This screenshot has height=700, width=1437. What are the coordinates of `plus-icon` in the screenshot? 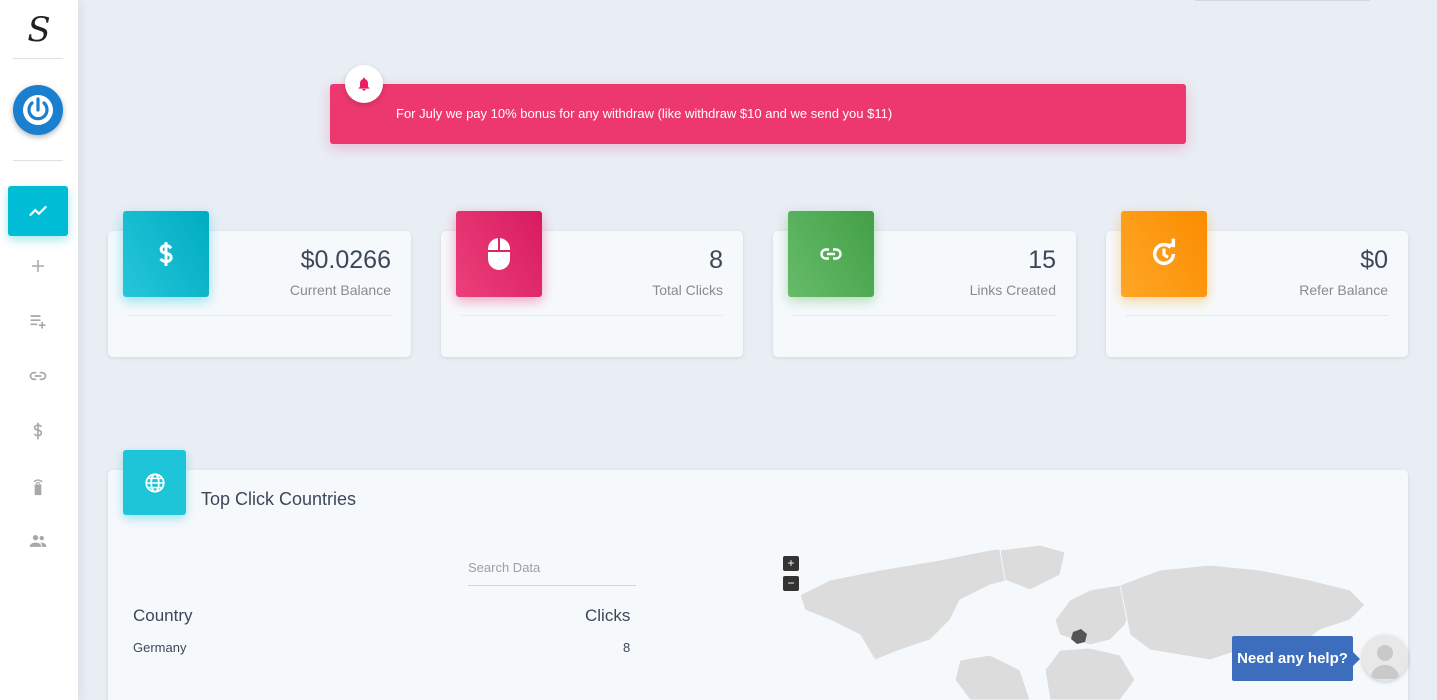 It's located at (38, 266).